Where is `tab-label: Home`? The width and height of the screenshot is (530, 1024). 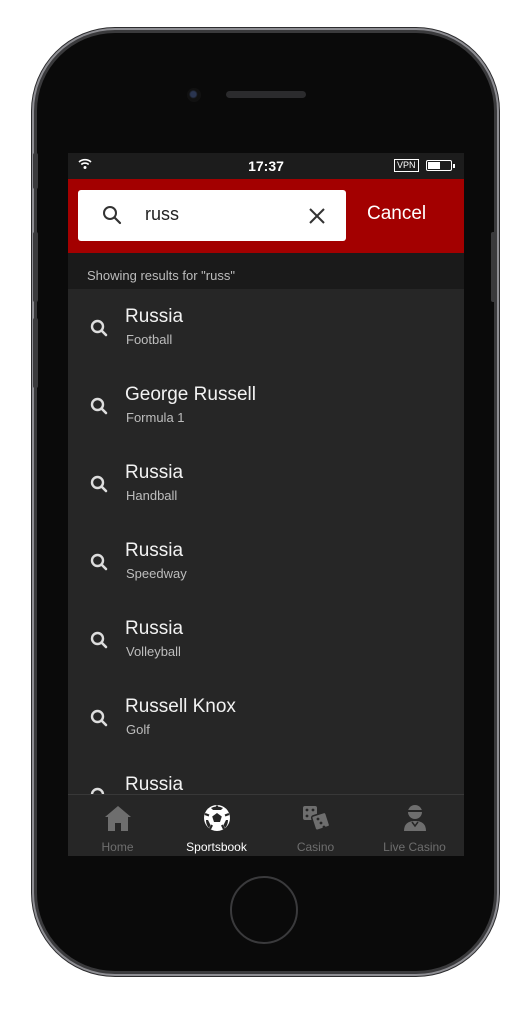
tab-label: Home is located at coordinates (117, 847).